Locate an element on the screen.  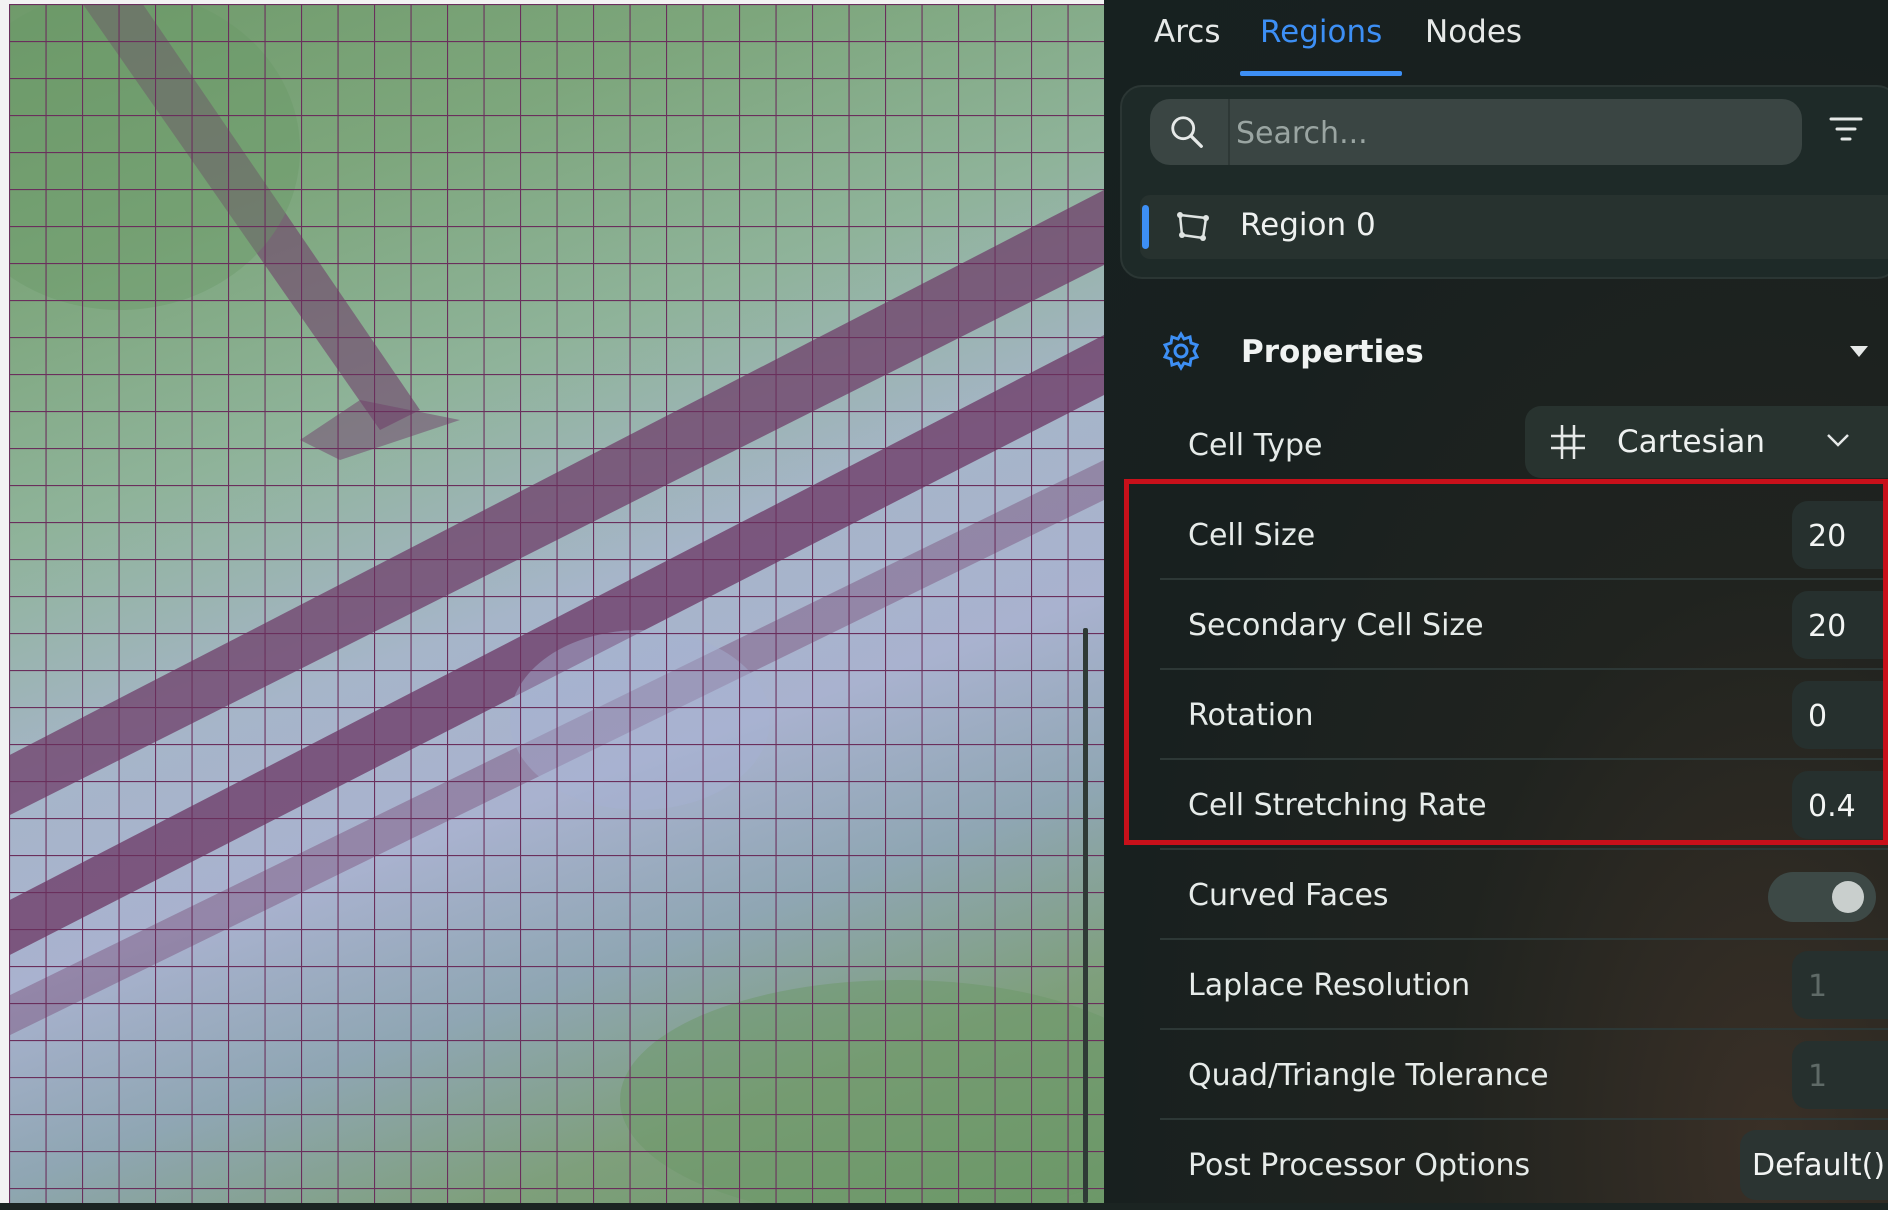
curved-faces-toggle is located at coordinates (1822, 897).